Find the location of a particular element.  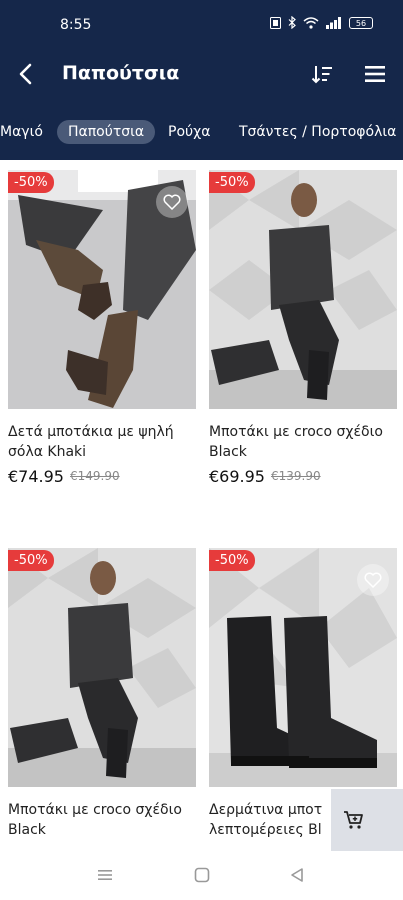

home-square-icon is located at coordinates (202, 875).